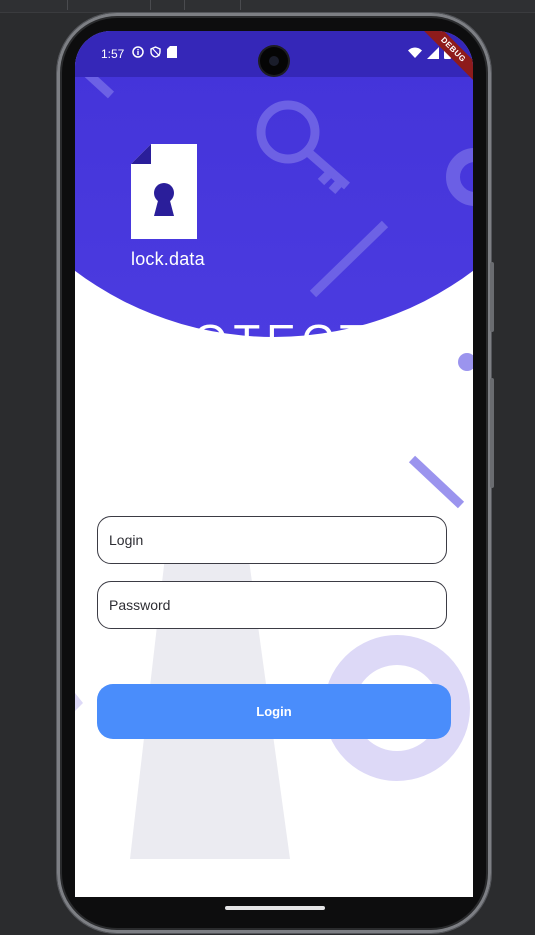 The width and height of the screenshot is (535, 935). What do you see at coordinates (415, 52) in the screenshot?
I see `wifi-icon` at bounding box center [415, 52].